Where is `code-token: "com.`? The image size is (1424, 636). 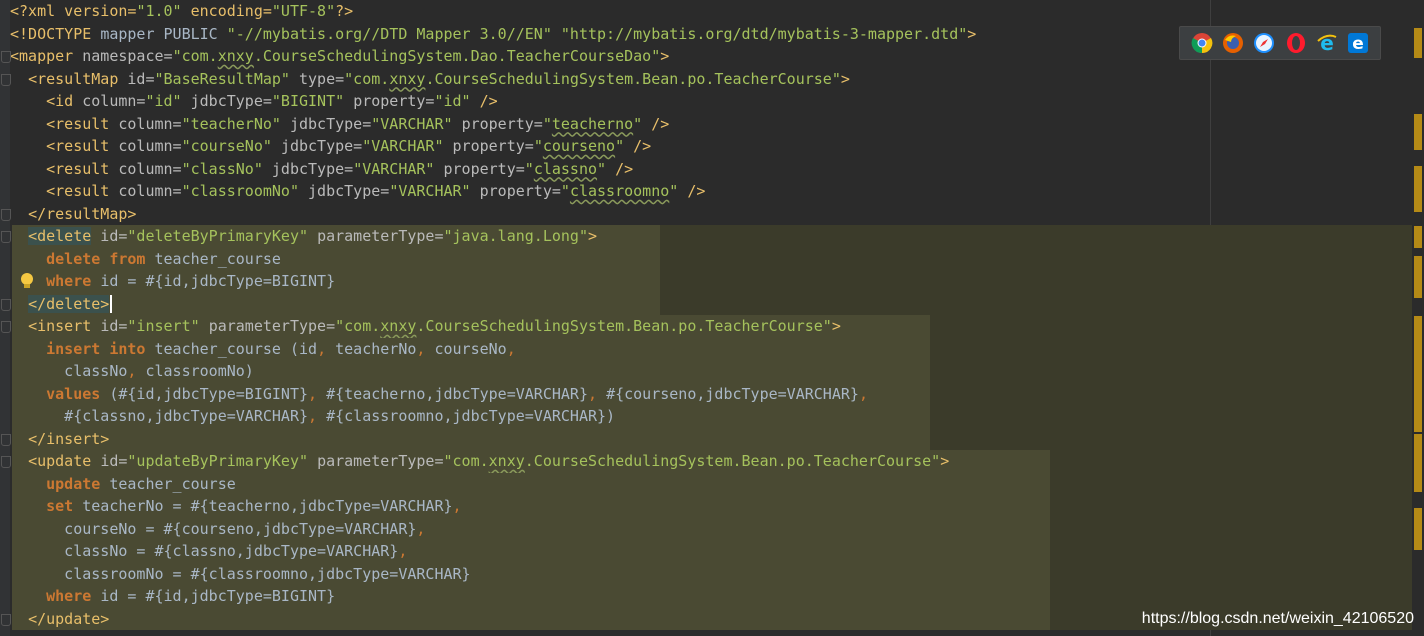 code-token: "com. is located at coordinates (466, 461).